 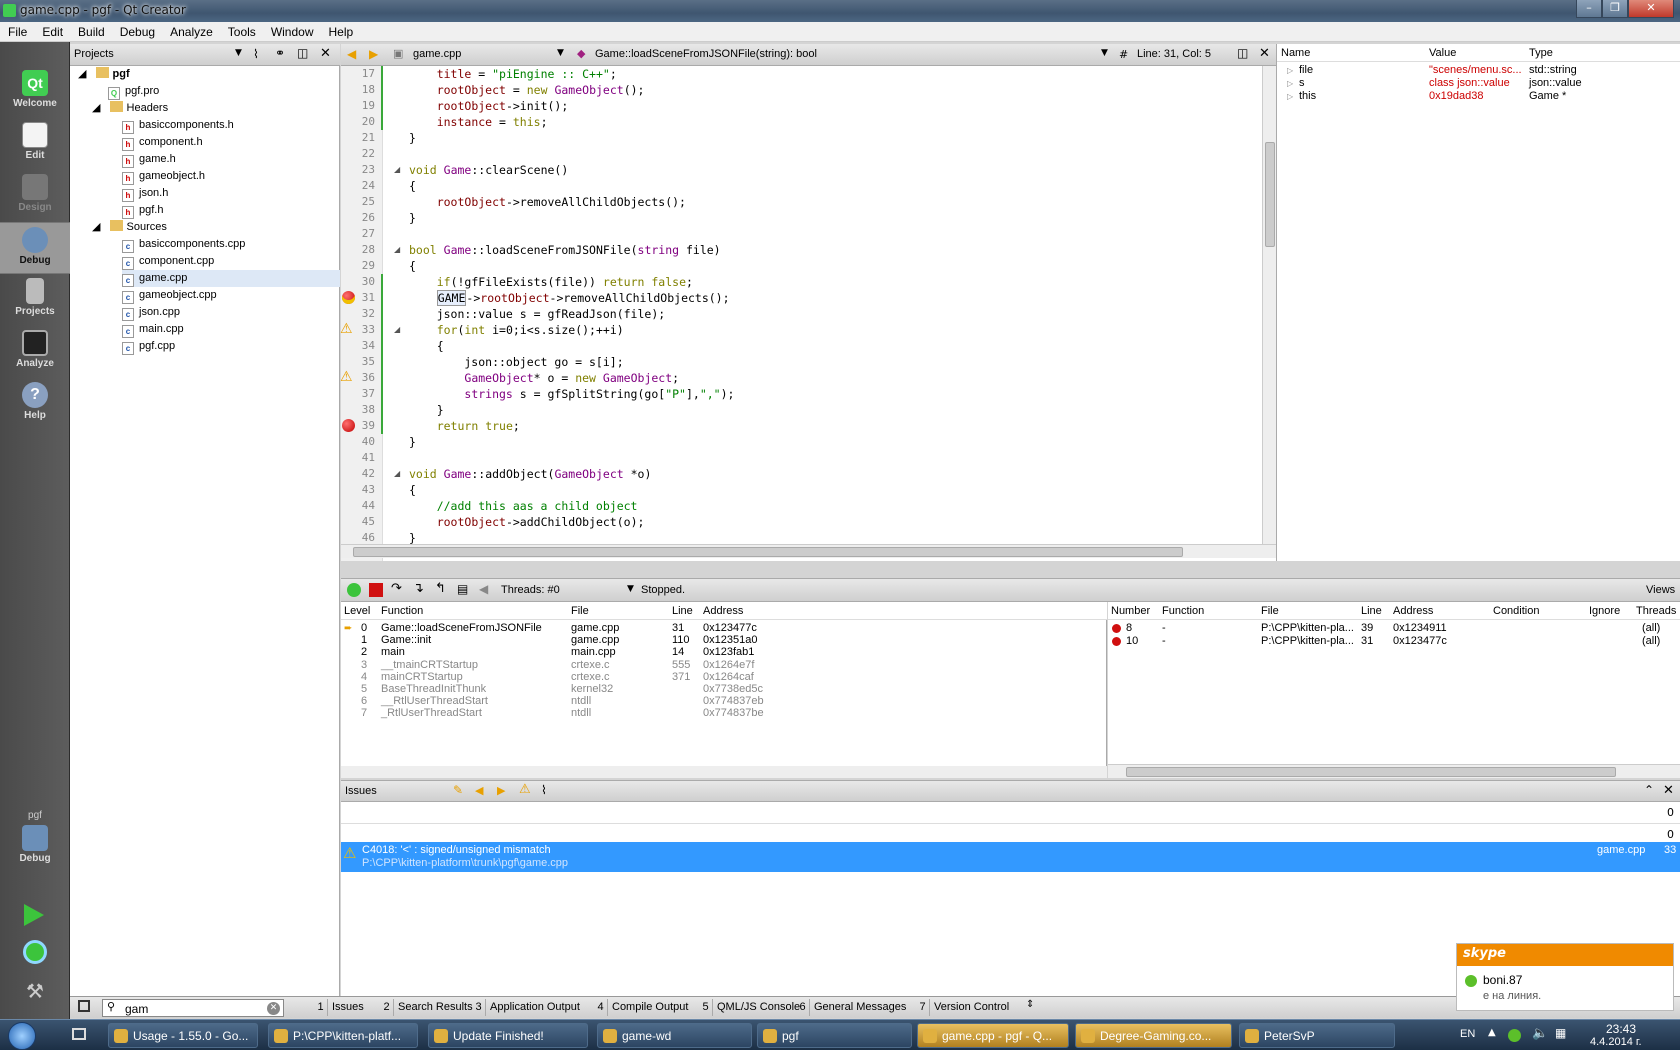 I want to click on maximize-pane-icon: ⌃, so click(x=1649, y=790).